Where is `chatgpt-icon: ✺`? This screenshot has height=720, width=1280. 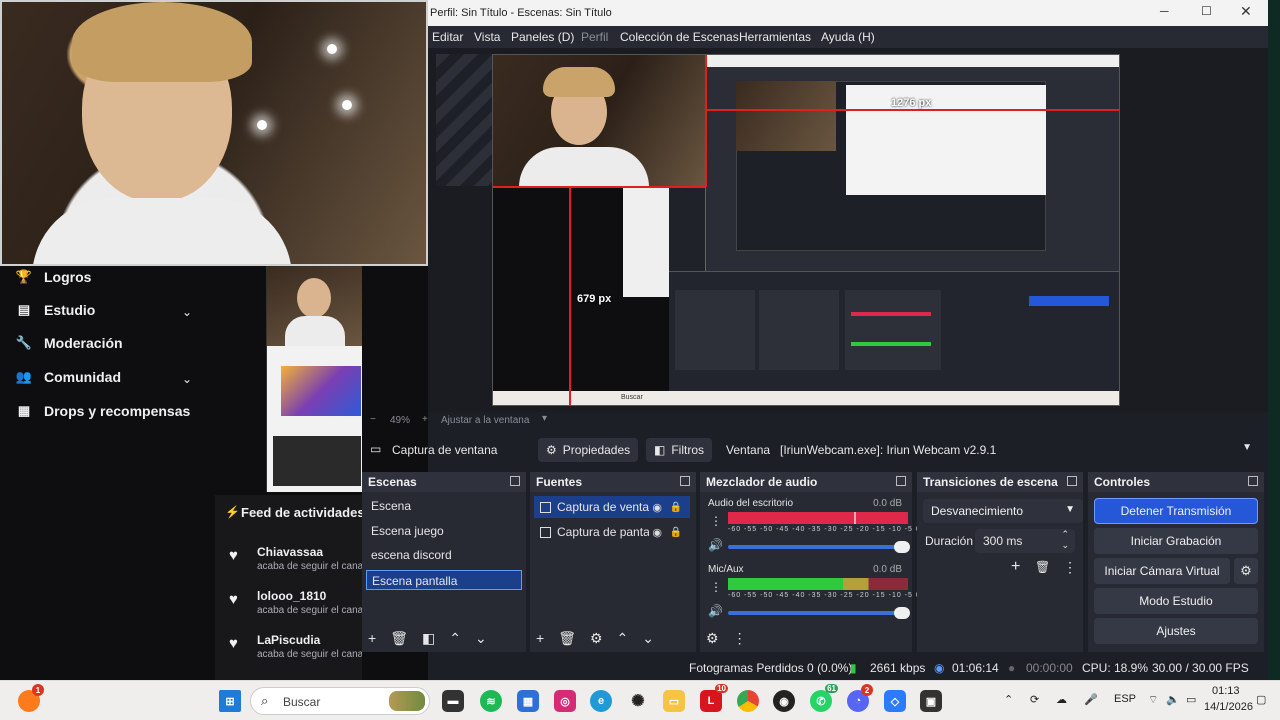 chatgpt-icon: ✺ is located at coordinates (638, 701).